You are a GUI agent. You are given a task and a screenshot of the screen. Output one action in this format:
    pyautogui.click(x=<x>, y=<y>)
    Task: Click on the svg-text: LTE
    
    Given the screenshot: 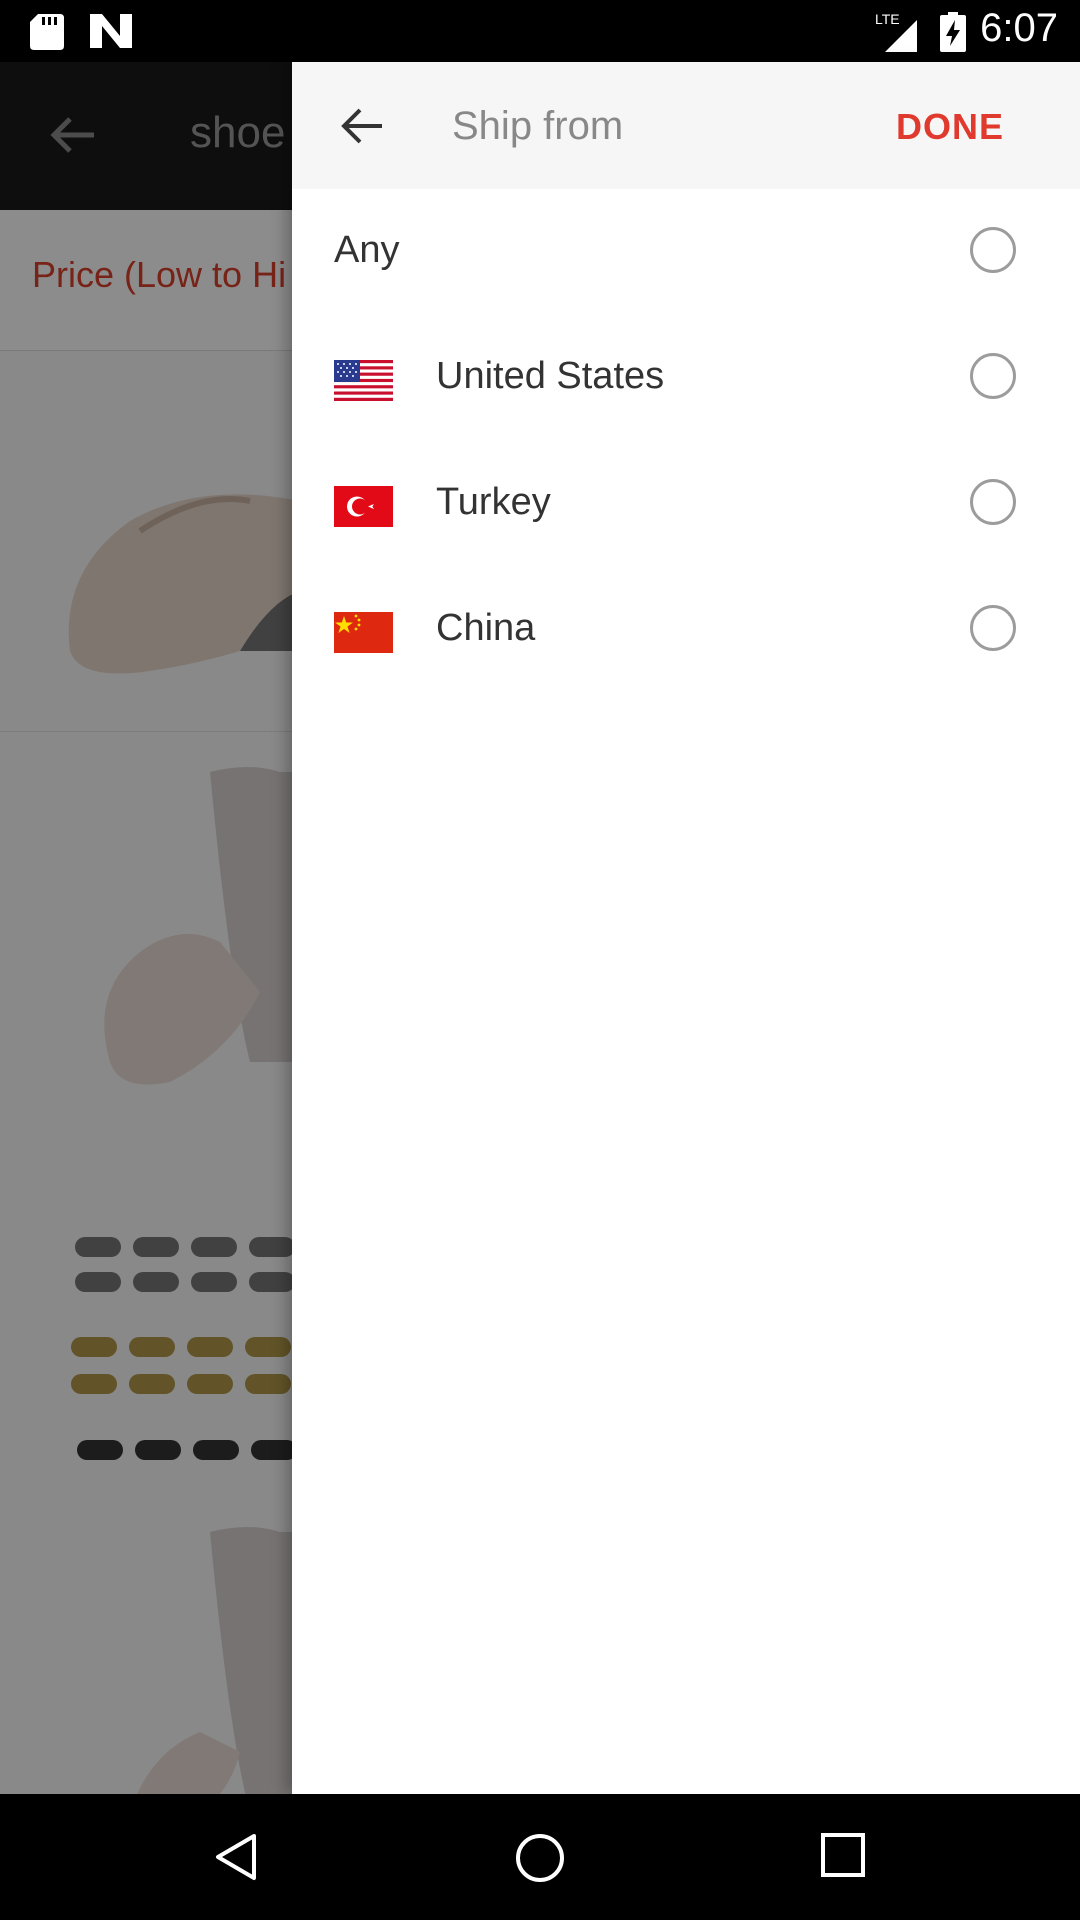 What is the action you would take?
    pyautogui.click(x=887, y=19)
    